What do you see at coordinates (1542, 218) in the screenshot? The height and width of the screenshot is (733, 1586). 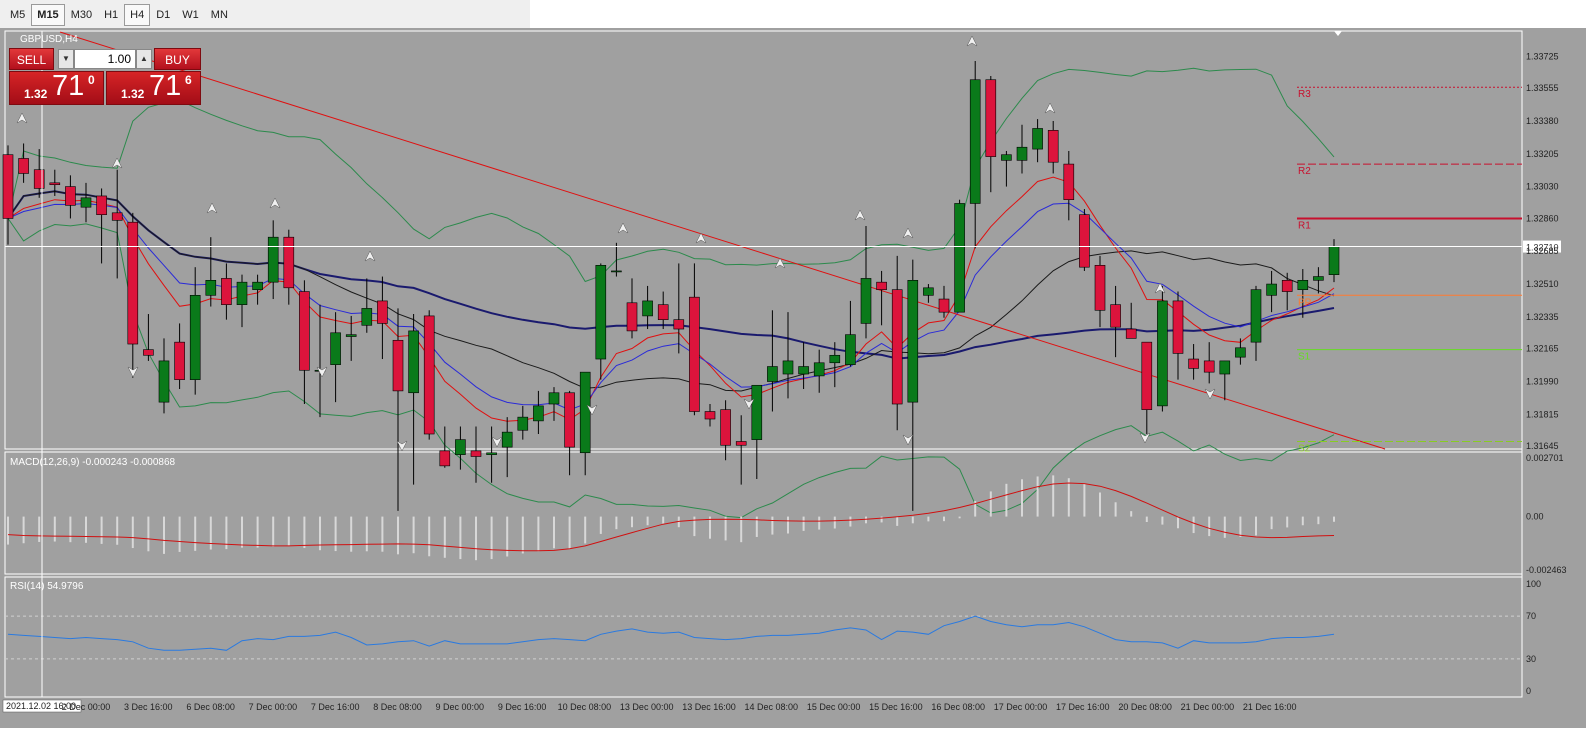 I see `price-tick-label: 1.32860` at bounding box center [1542, 218].